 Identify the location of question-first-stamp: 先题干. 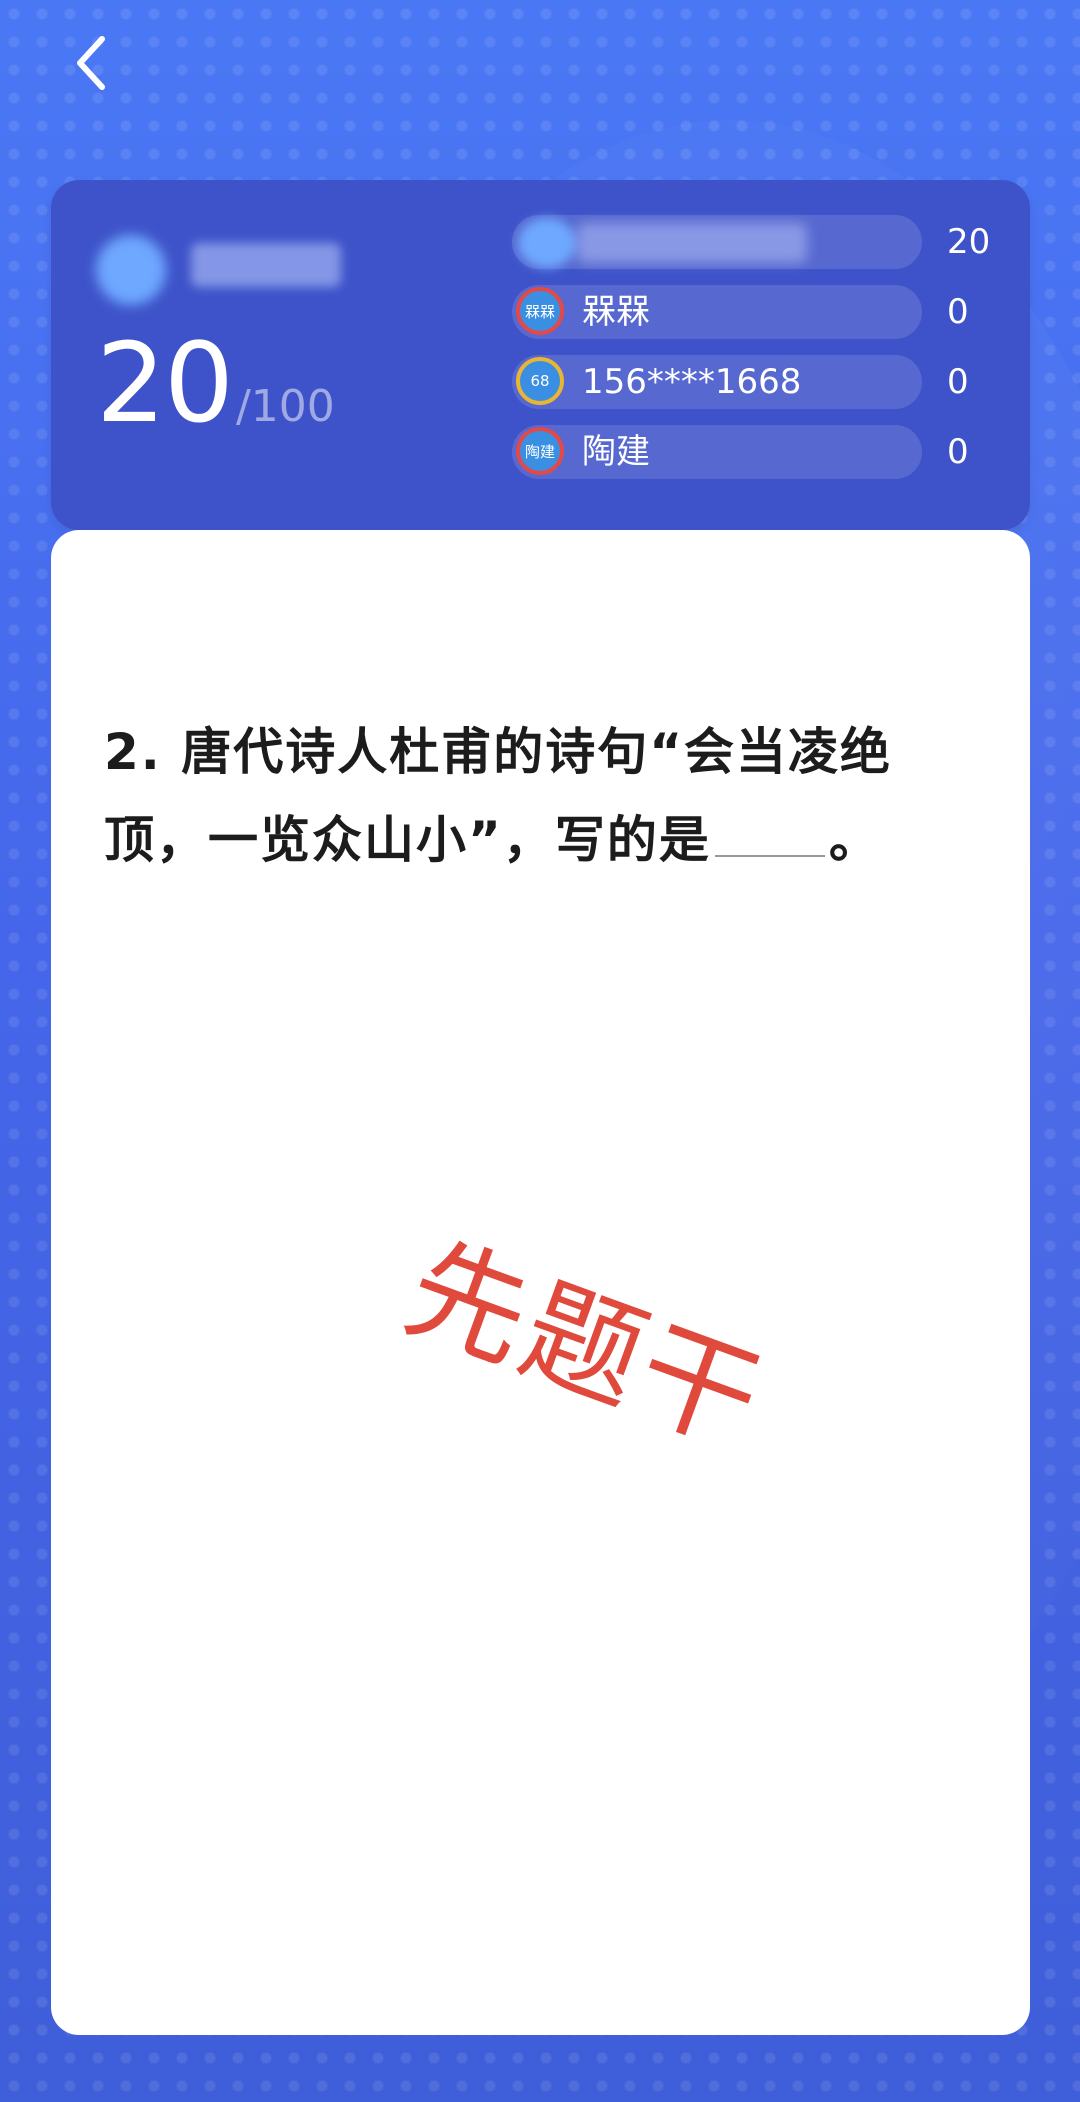
(585, 1345).